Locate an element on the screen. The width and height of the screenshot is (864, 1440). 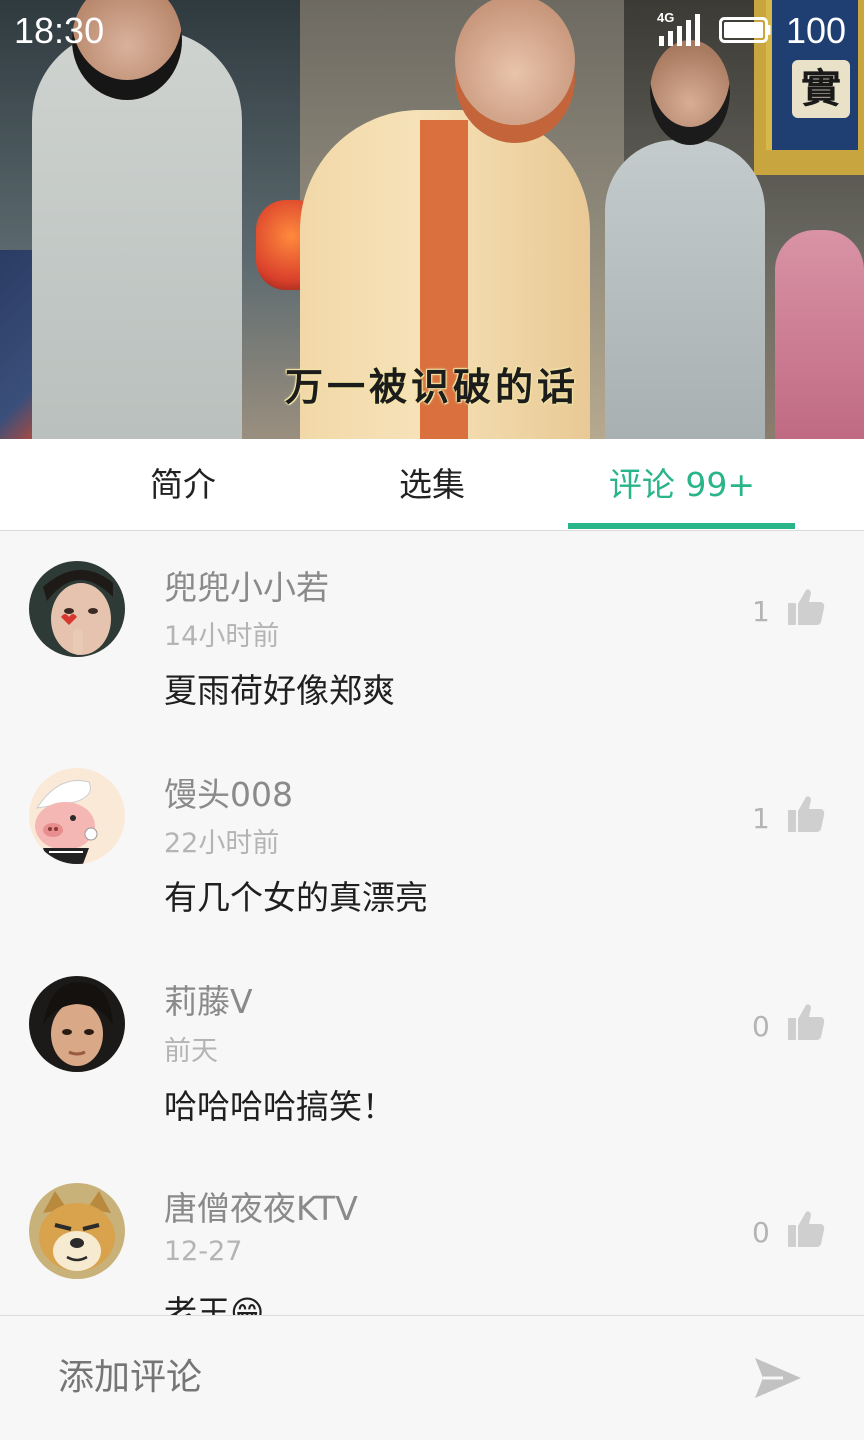
comment-input-bar is located at coordinates (432, 1377).